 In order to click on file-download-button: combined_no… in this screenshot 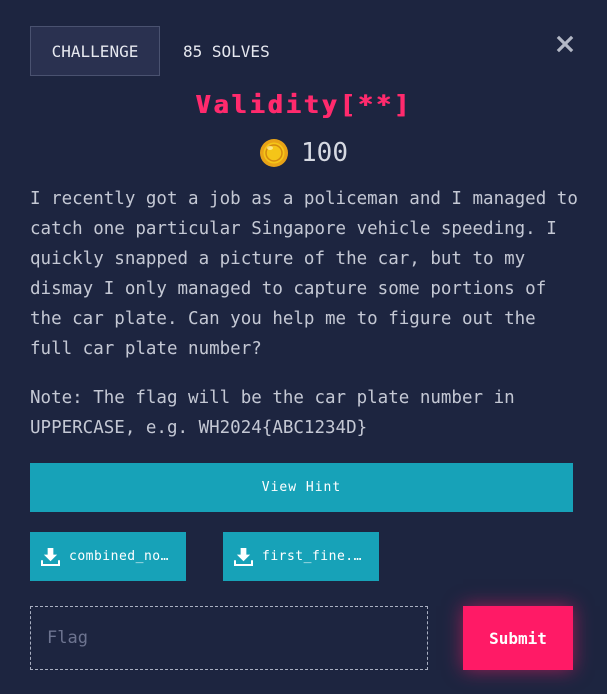, I will do `click(108, 556)`.